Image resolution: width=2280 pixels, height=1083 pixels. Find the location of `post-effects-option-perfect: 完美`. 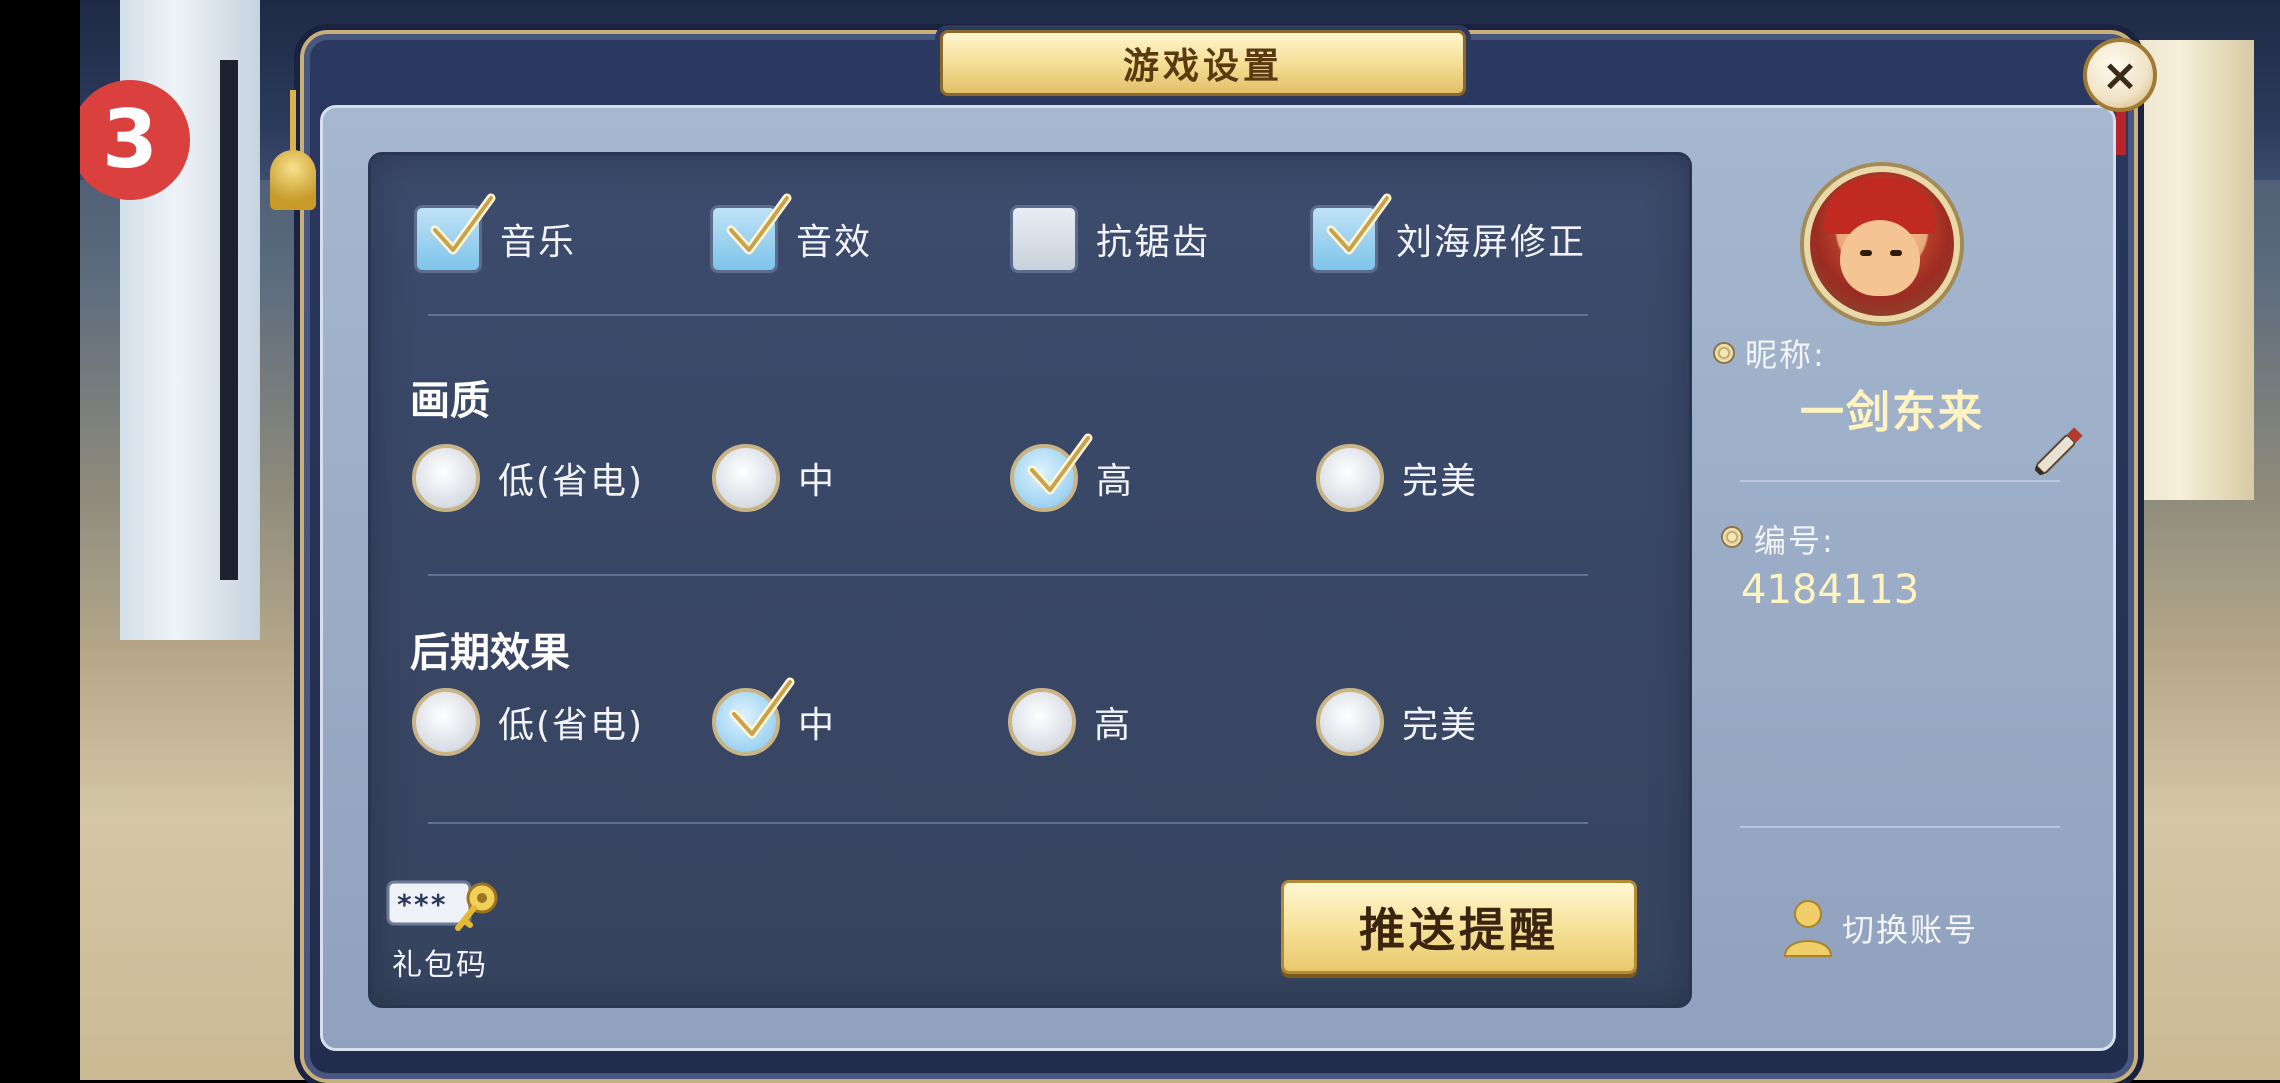

post-effects-option-perfect: 完美 is located at coordinates (1397, 722).